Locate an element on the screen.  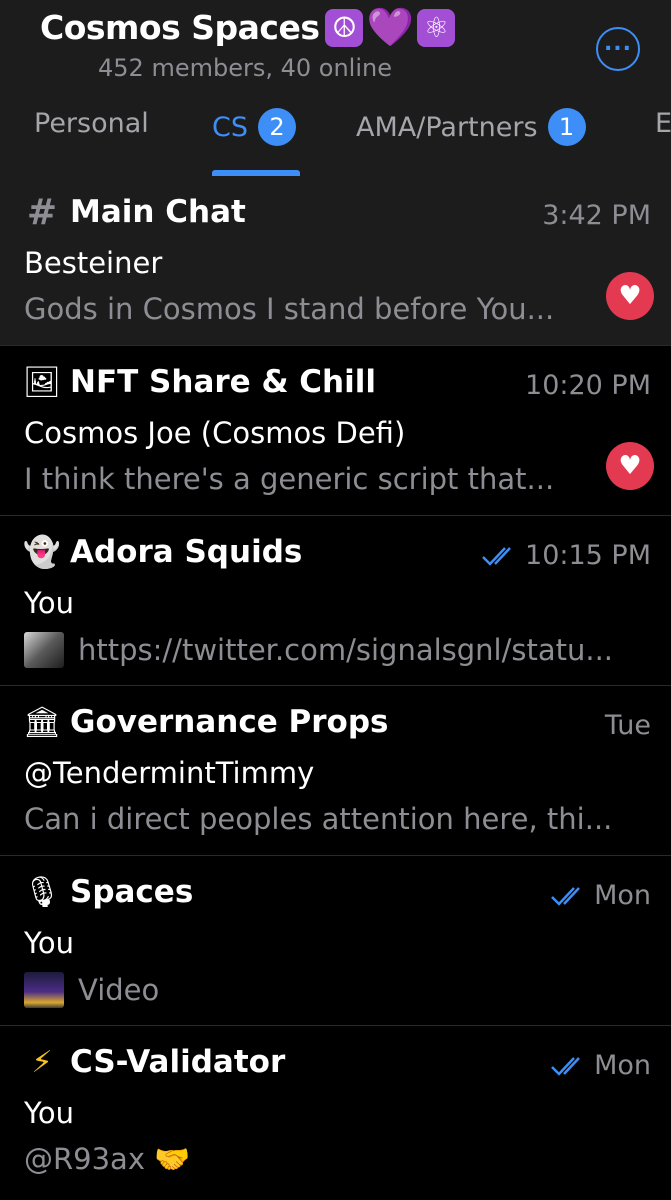
chat-name: NFT Share & Chill is located at coordinates (223, 382).